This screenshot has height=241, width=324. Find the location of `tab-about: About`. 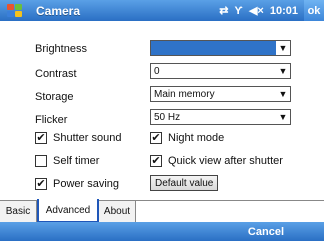

tab-about: About is located at coordinates (117, 211).